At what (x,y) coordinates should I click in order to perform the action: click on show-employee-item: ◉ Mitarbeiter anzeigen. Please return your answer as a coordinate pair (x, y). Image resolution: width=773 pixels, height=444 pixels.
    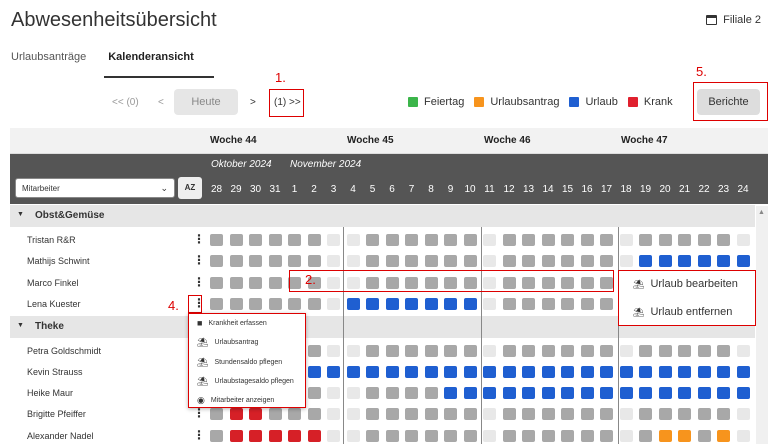
    Looking at the image, I should click on (235, 400).